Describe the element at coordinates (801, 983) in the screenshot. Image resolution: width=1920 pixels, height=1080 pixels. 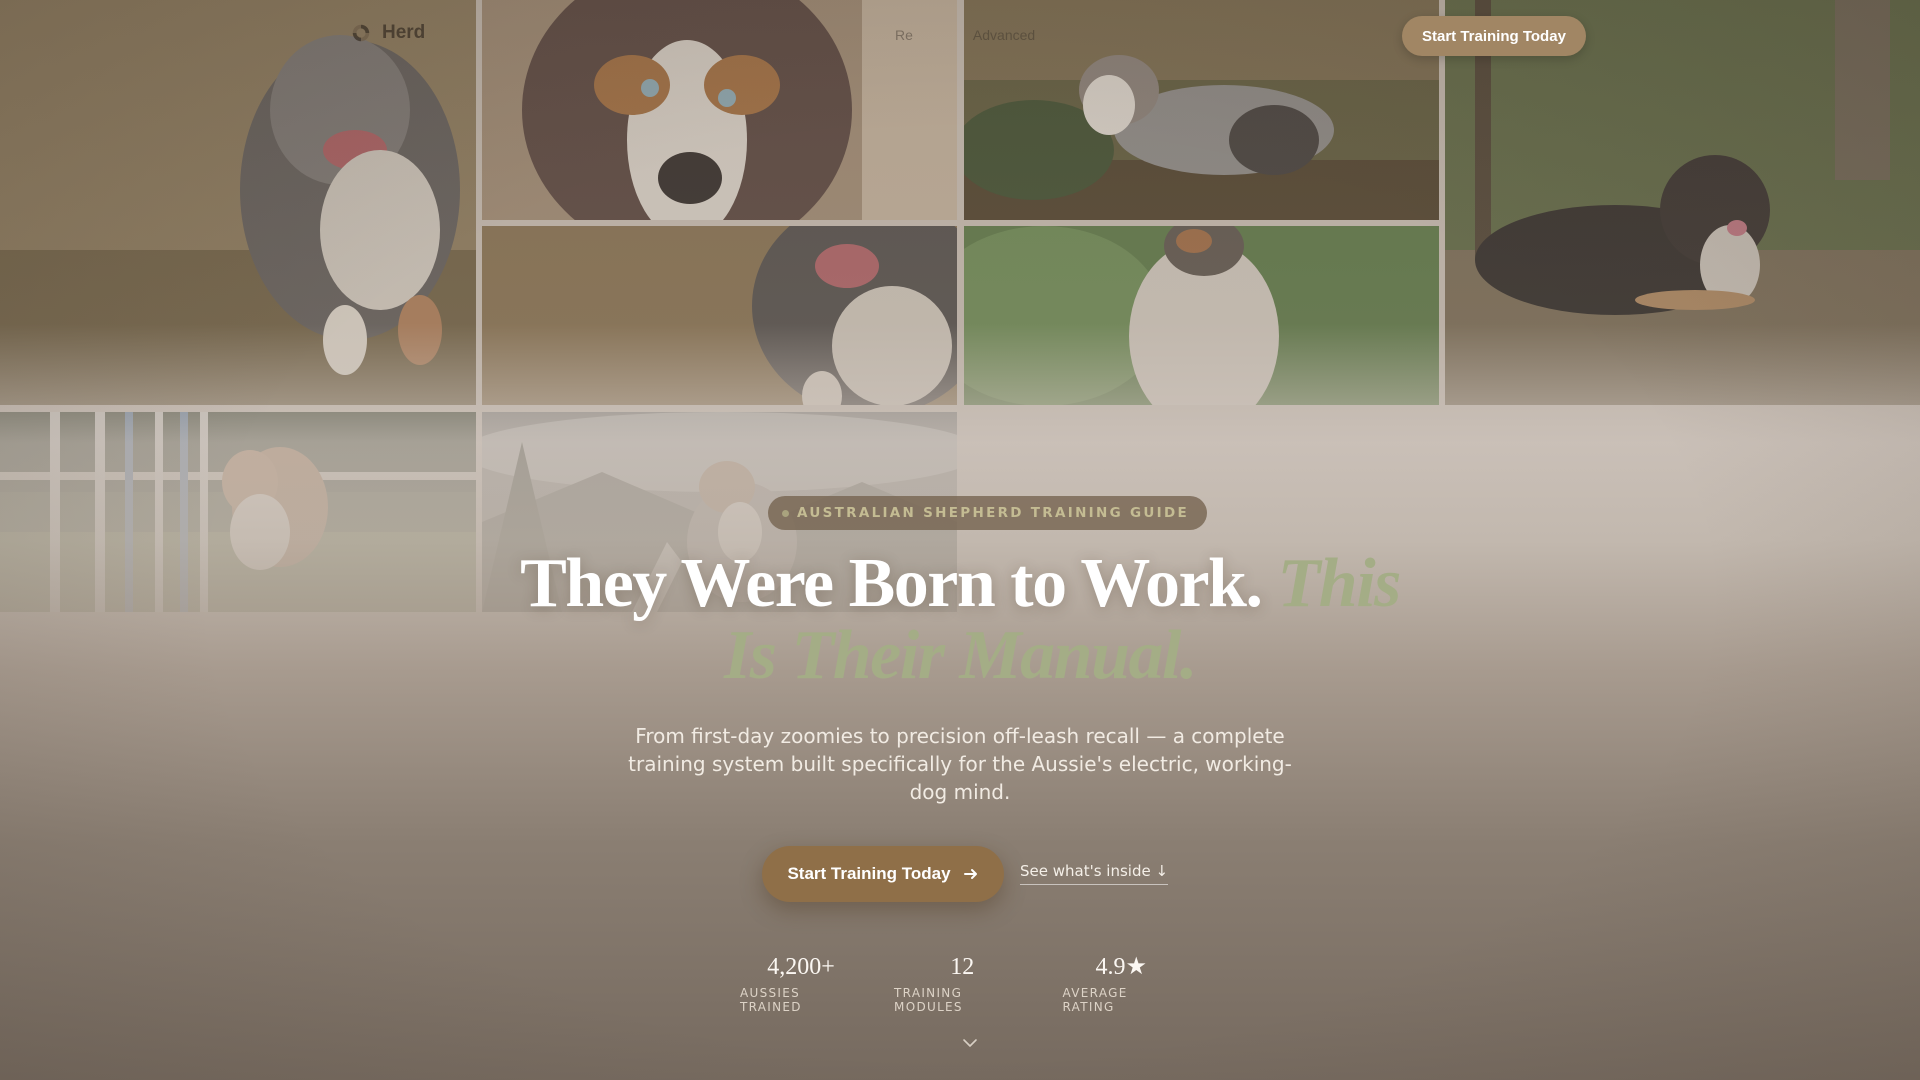
I see `stat-aussies-trained: 4,200+ AUSSIES TRAINED` at that location.